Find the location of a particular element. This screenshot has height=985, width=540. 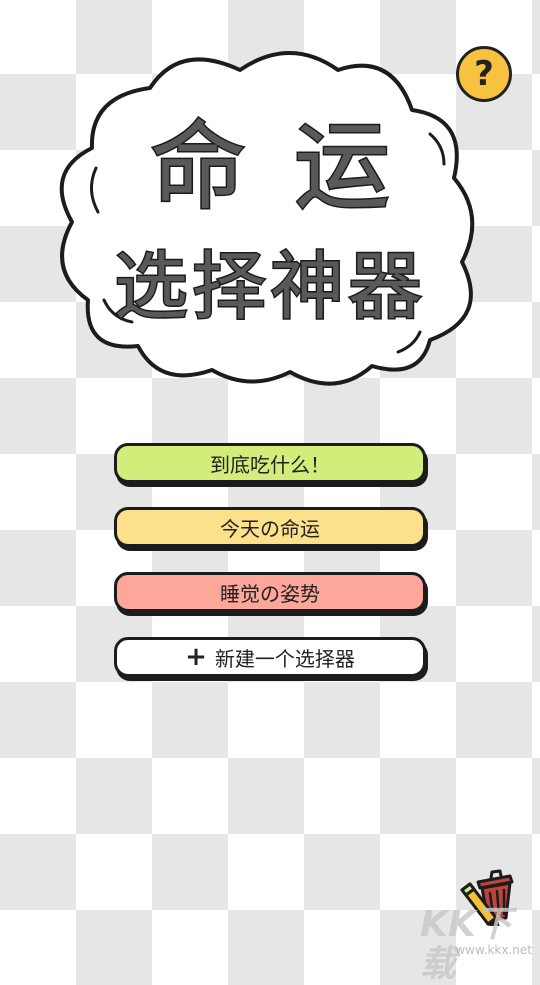

menu-button-label: 今天の命运 is located at coordinates (270, 528).